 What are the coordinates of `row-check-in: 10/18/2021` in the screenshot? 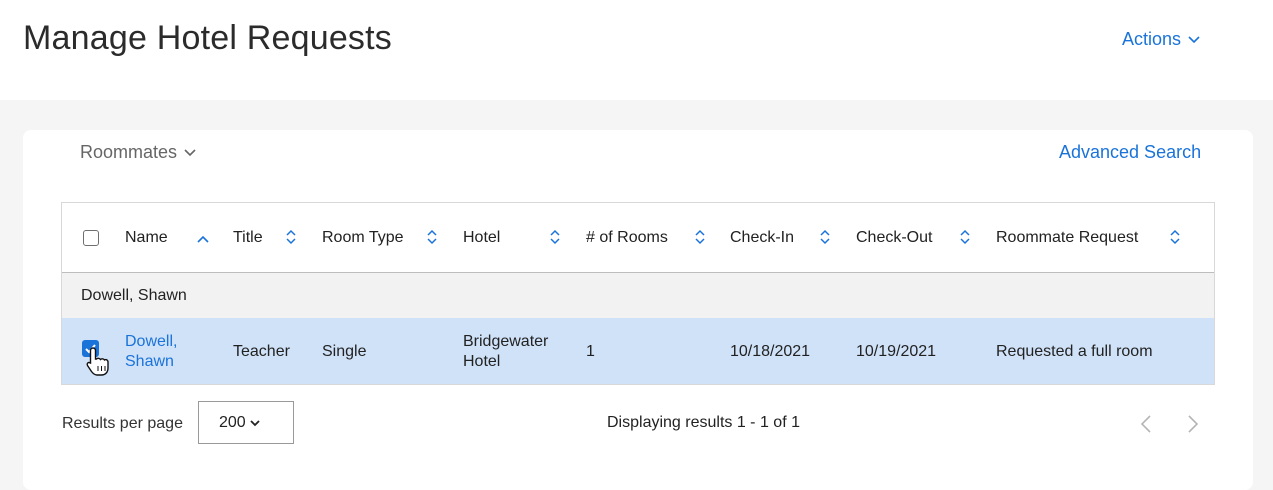 It's located at (770, 351).